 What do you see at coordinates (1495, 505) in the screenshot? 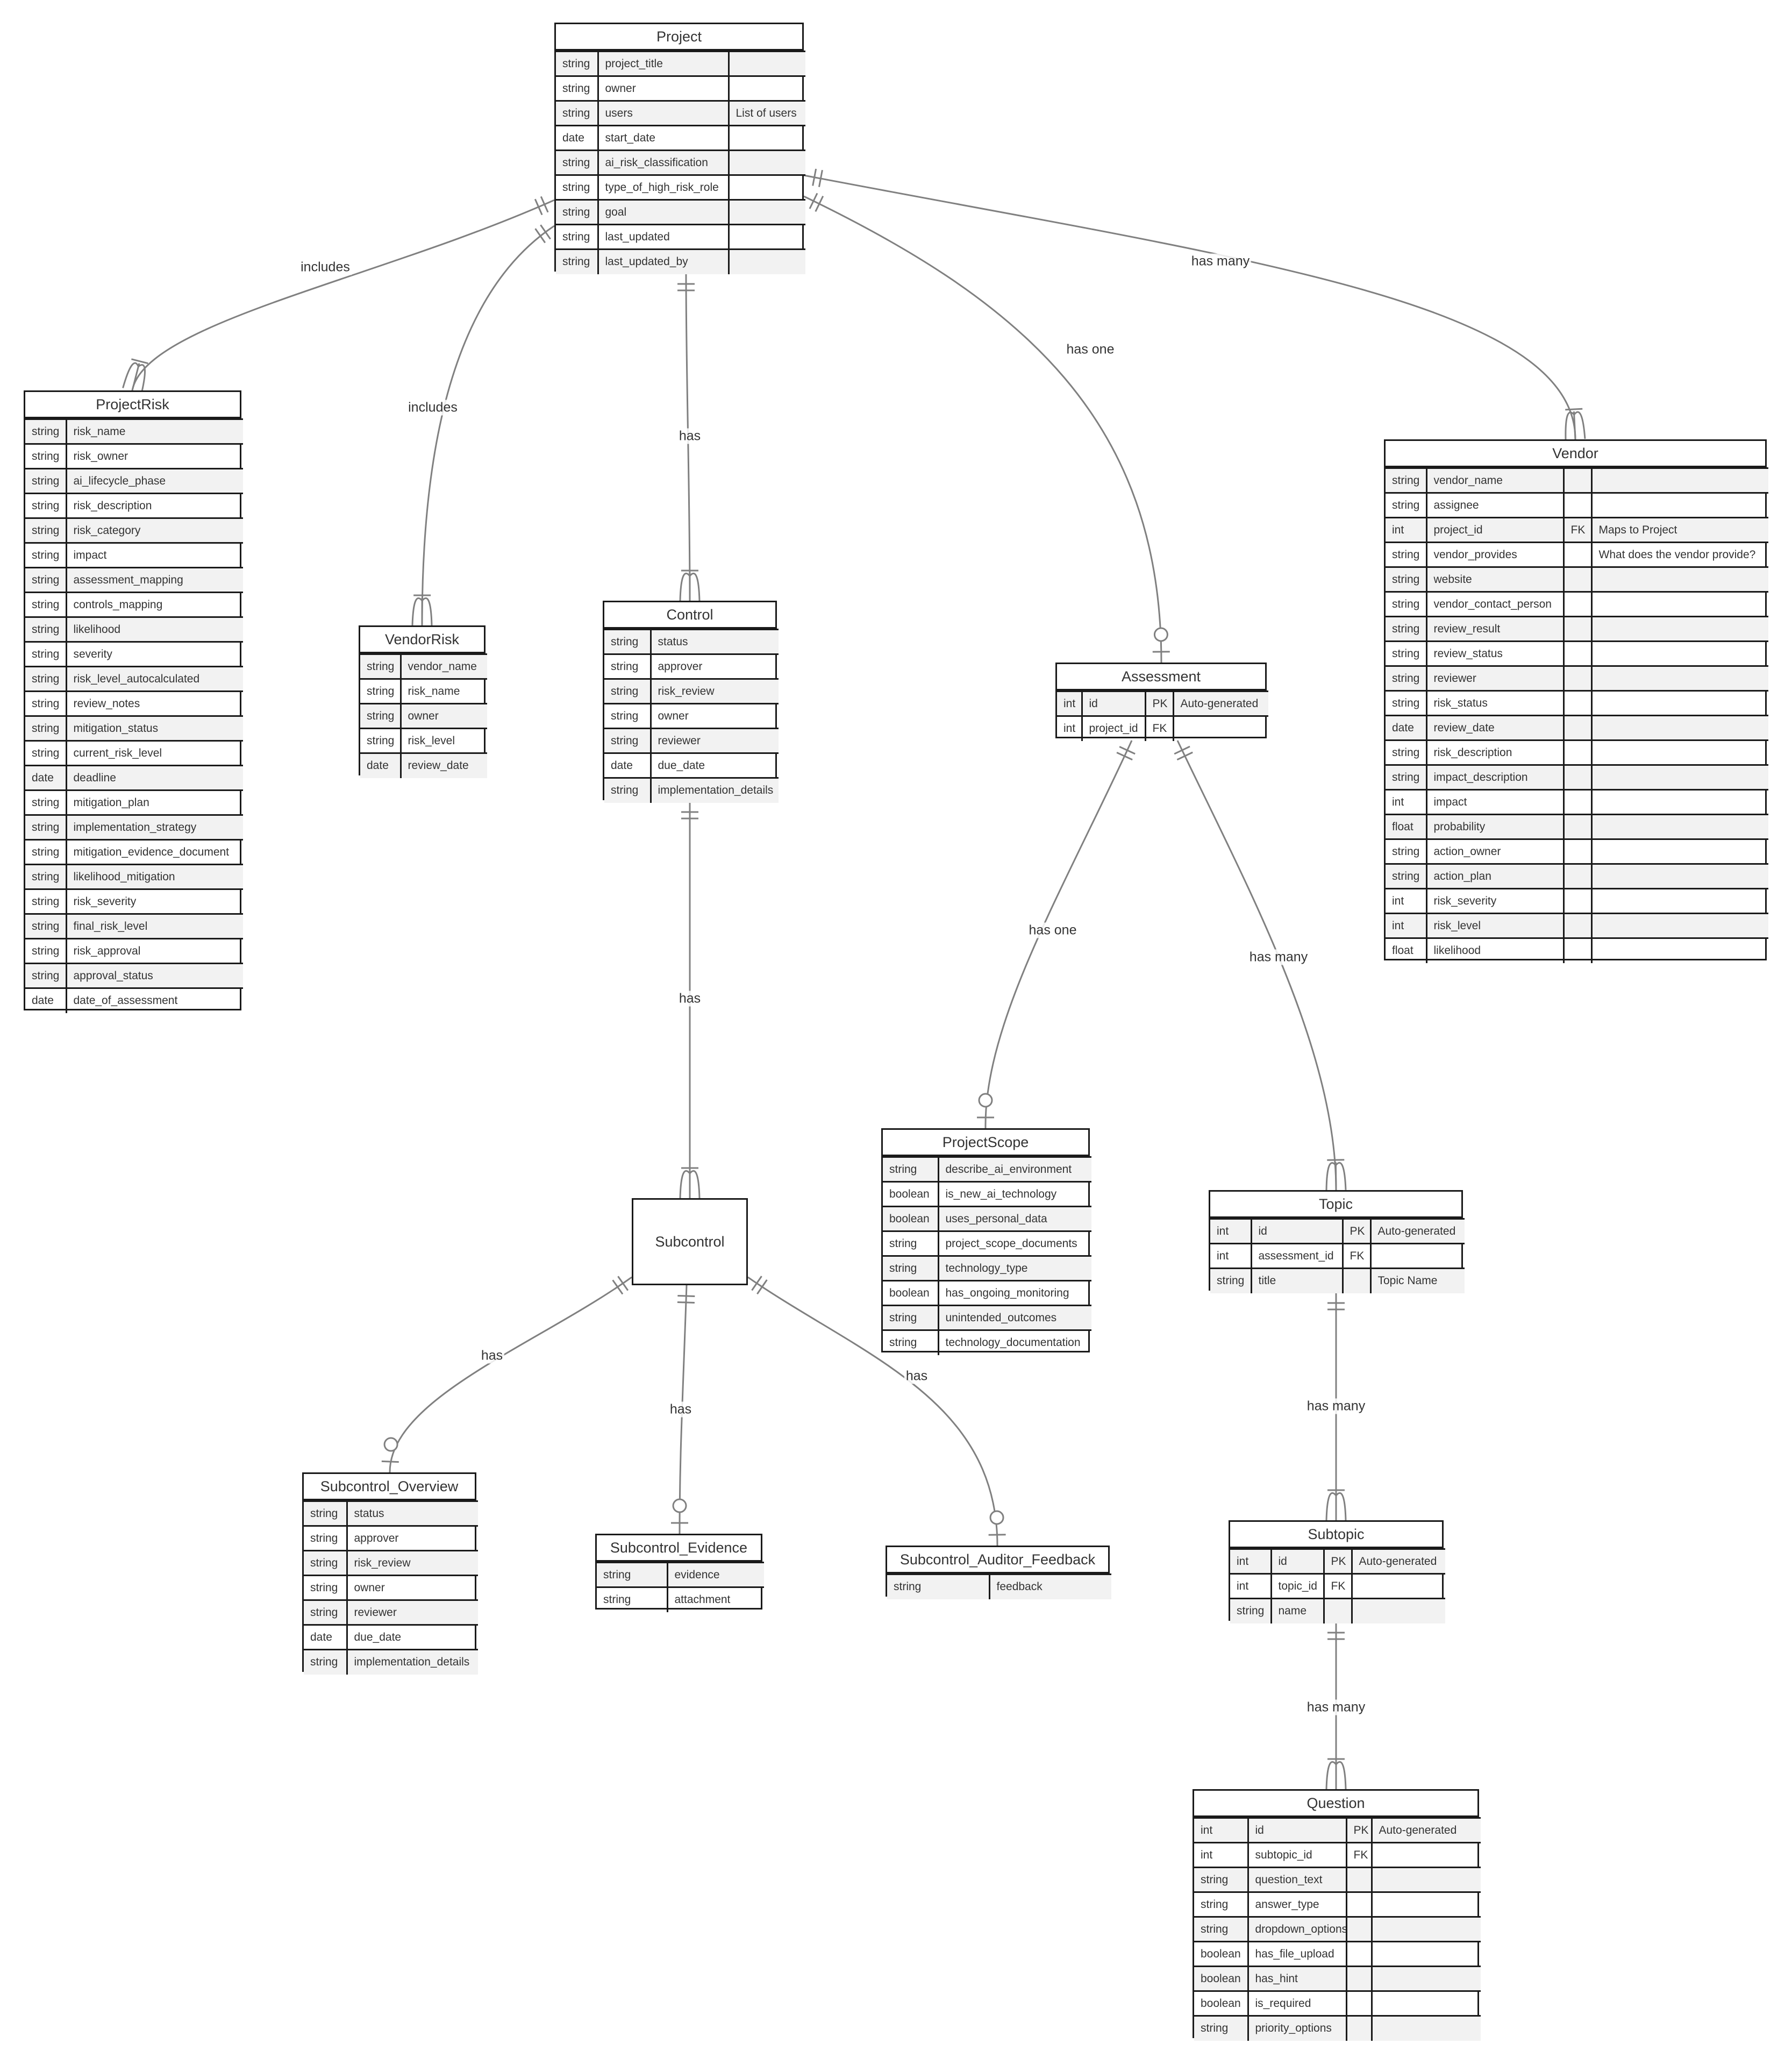
I see `attribute-name: assignee` at bounding box center [1495, 505].